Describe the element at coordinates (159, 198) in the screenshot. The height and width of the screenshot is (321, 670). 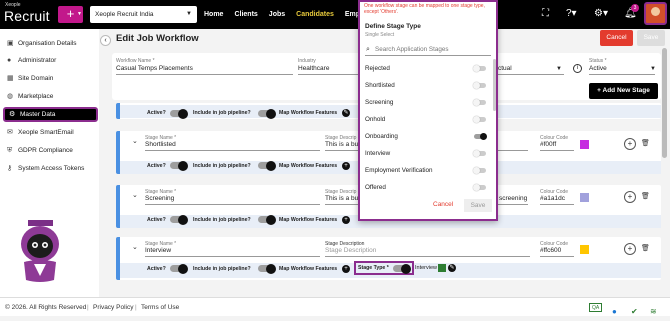
I see `stage-name-value: Screening` at that location.